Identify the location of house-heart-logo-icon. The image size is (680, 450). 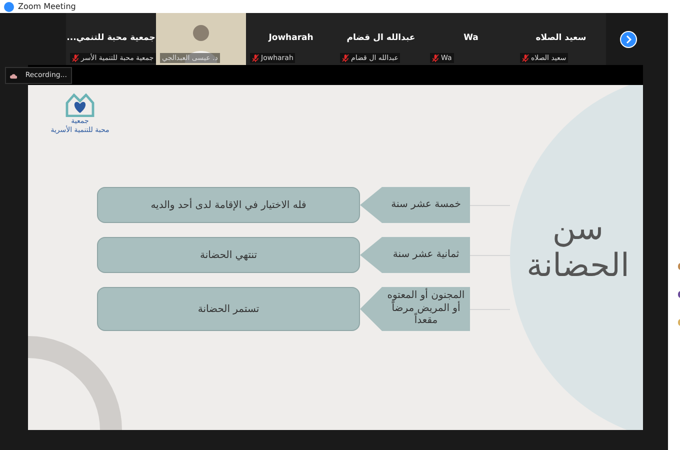
(80, 104).